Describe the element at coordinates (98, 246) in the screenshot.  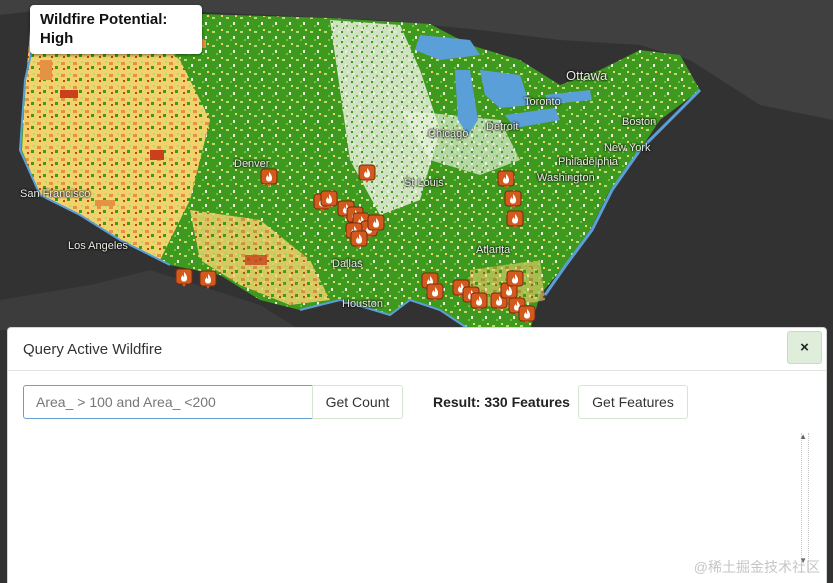
I see `city-label: Los Angeles` at that location.